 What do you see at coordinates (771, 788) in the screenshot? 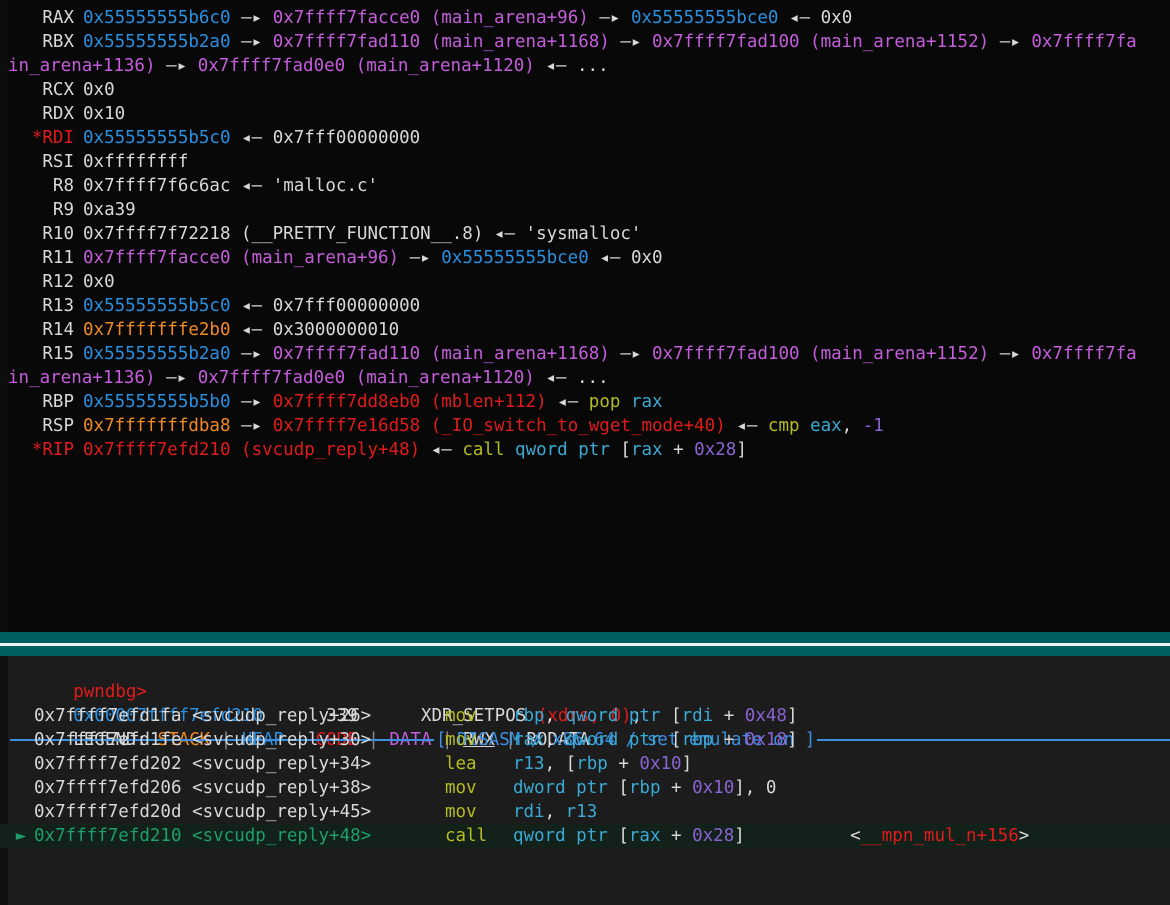
I see `disasm-operand-part: 0` at bounding box center [771, 788].